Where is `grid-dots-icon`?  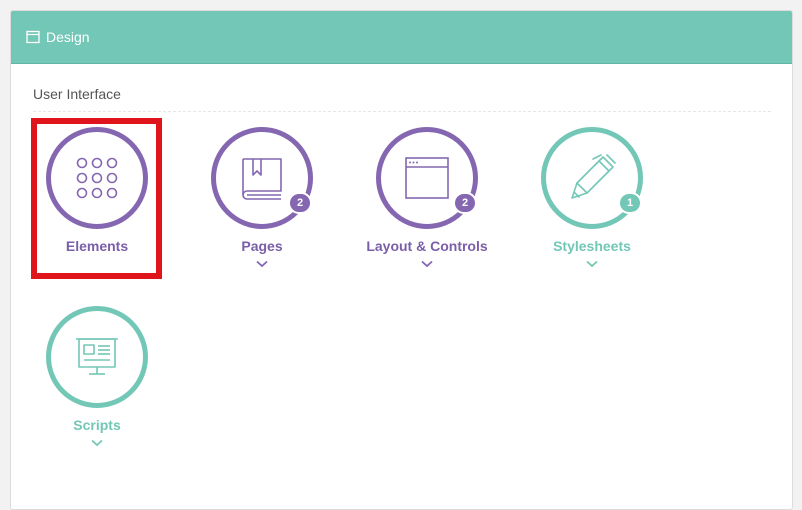
grid-dots-icon is located at coordinates (97, 178).